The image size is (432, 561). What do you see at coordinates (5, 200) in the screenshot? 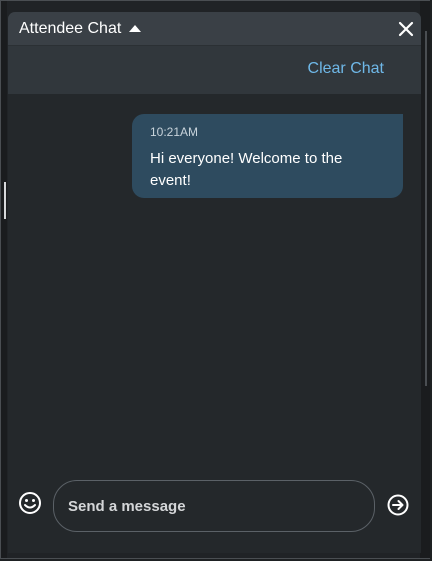
I see `scrollbar-thumb` at bounding box center [5, 200].